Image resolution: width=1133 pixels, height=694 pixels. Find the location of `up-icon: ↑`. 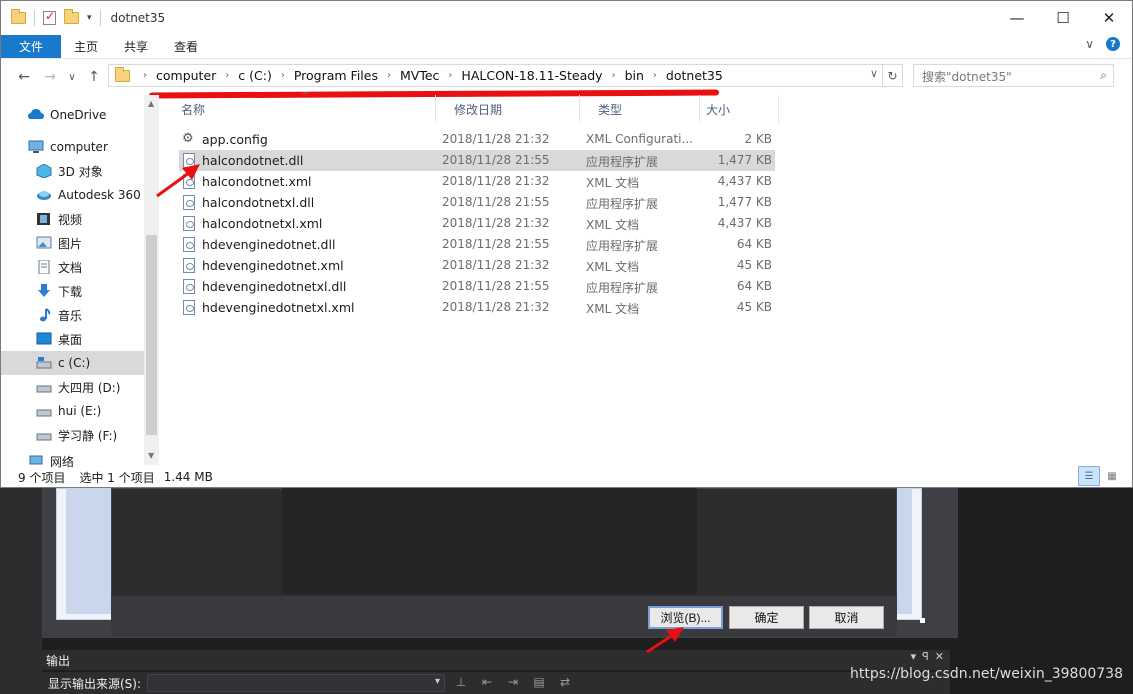

up-icon: ↑ is located at coordinates (94, 77).